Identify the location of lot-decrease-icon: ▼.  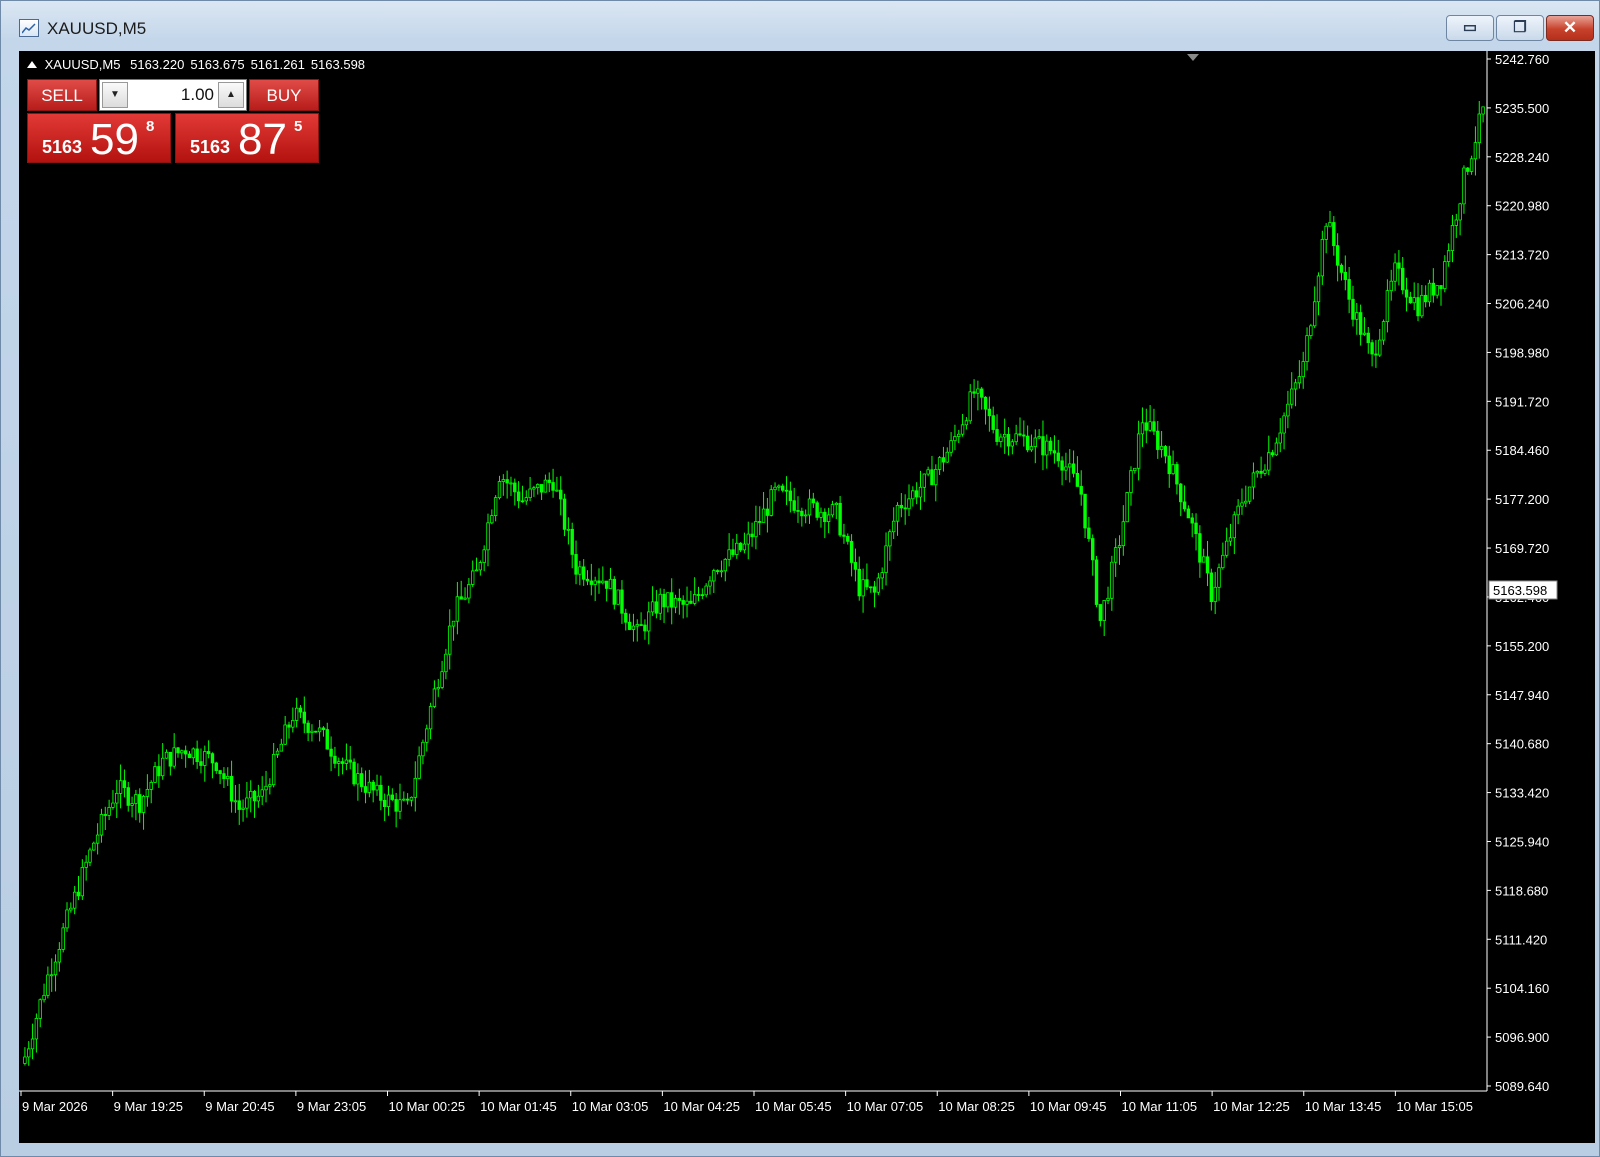
(115, 95).